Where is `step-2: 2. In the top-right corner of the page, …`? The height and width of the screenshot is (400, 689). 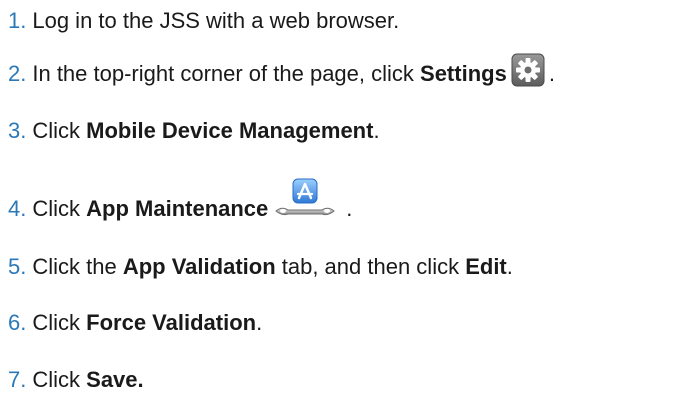
step-2: 2. In the top-right corner of the page, … is located at coordinates (281, 72).